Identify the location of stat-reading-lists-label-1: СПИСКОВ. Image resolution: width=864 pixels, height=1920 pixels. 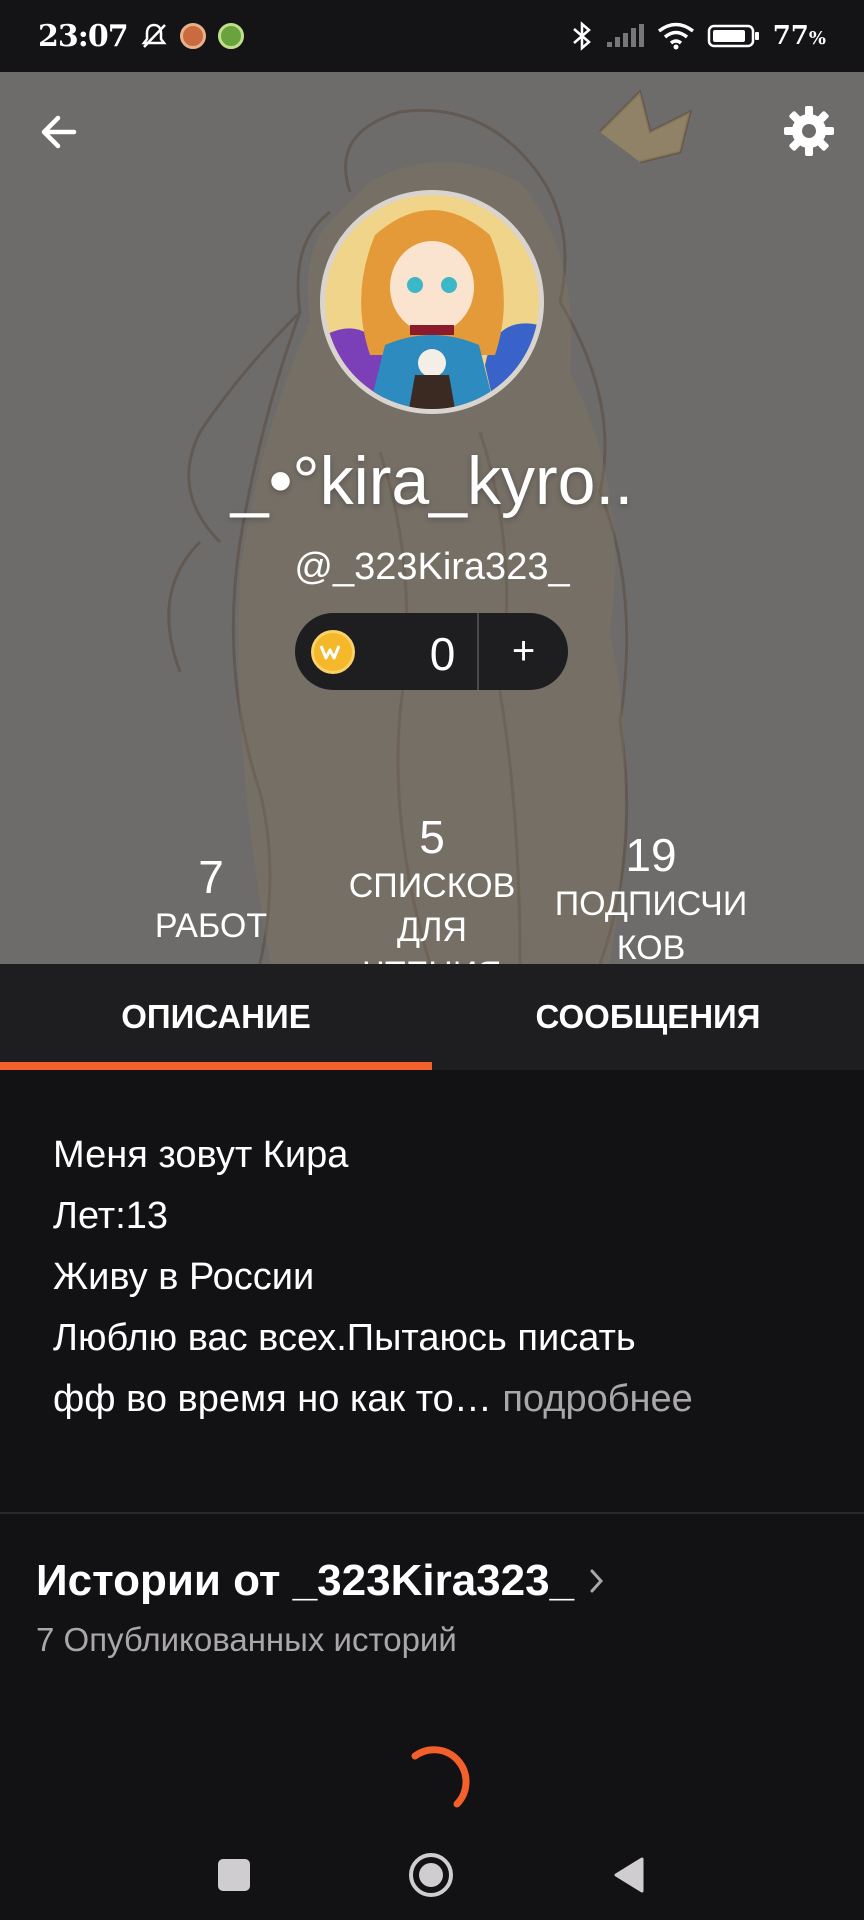
(432, 886).